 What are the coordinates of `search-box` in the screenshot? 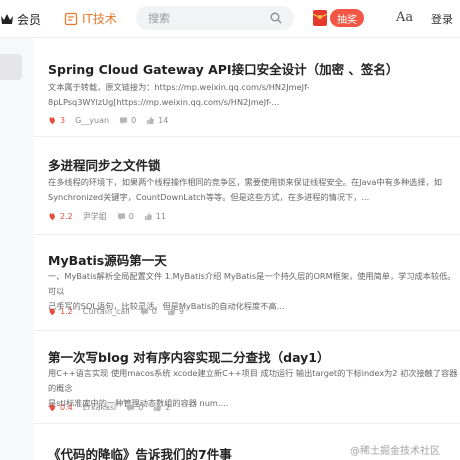 It's located at (215, 18).